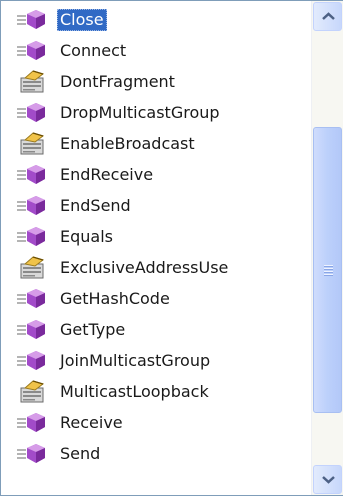 This screenshot has height=496, width=343. What do you see at coordinates (95, 205) in the screenshot?
I see `list-item-label: EndSend` at bounding box center [95, 205].